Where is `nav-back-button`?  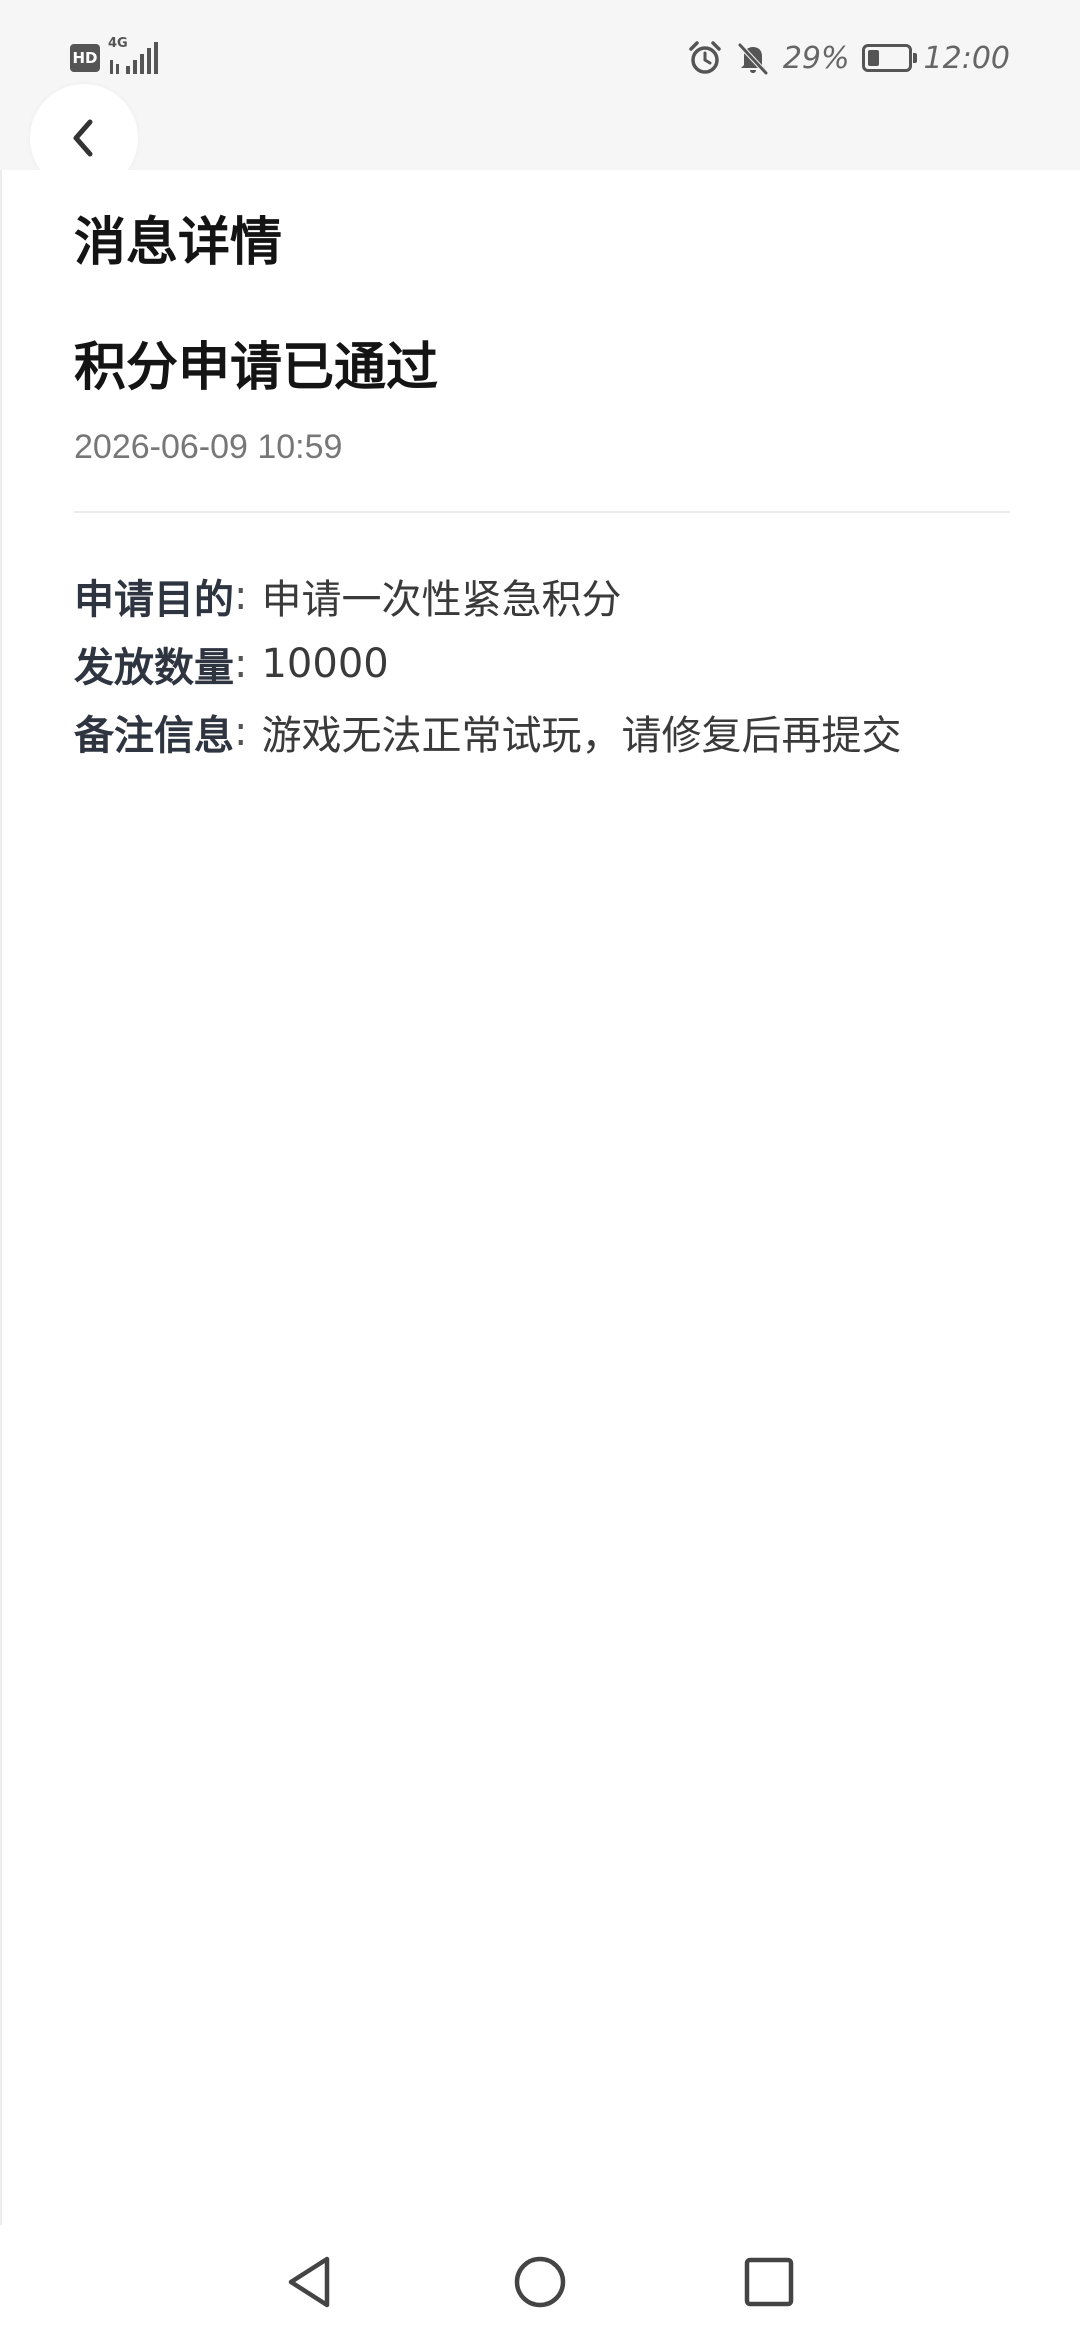 nav-back-button is located at coordinates (310, 2282).